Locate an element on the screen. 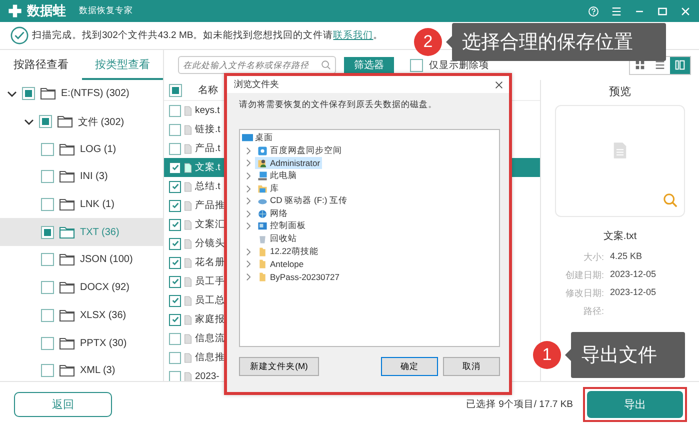  file-name: 总结.t is located at coordinates (207, 186).